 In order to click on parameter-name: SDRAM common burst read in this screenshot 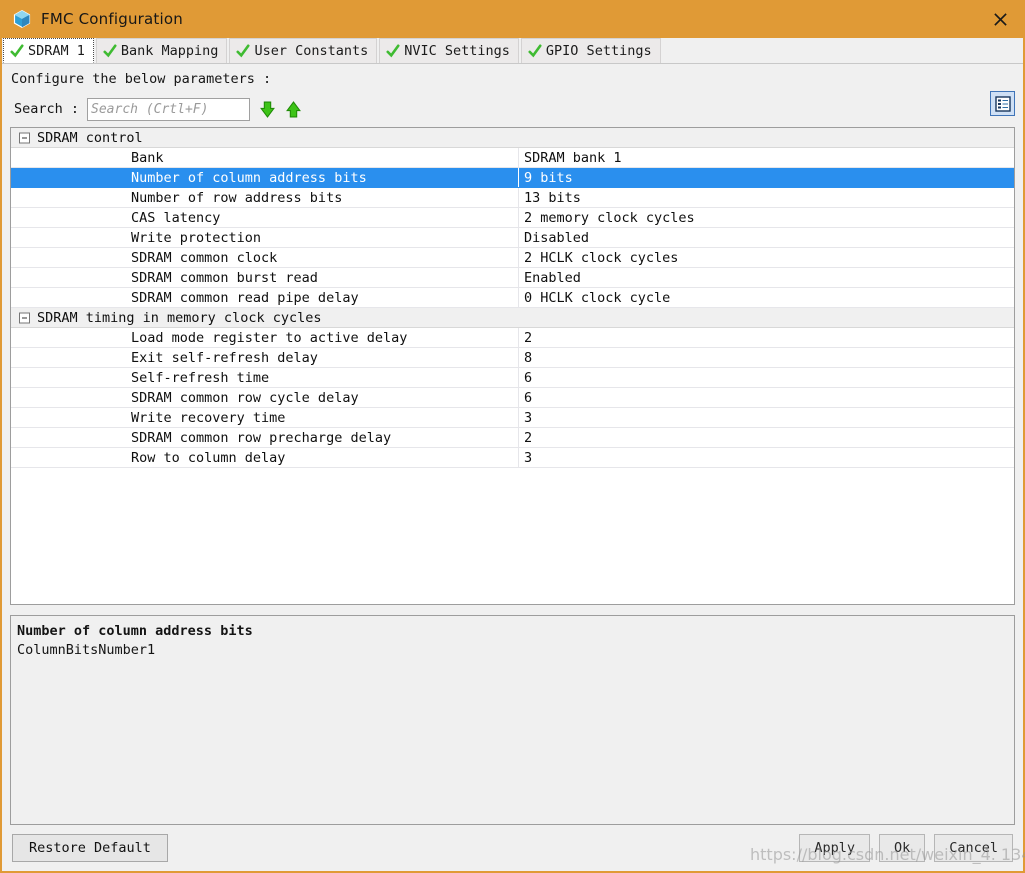, I will do `click(224, 277)`.